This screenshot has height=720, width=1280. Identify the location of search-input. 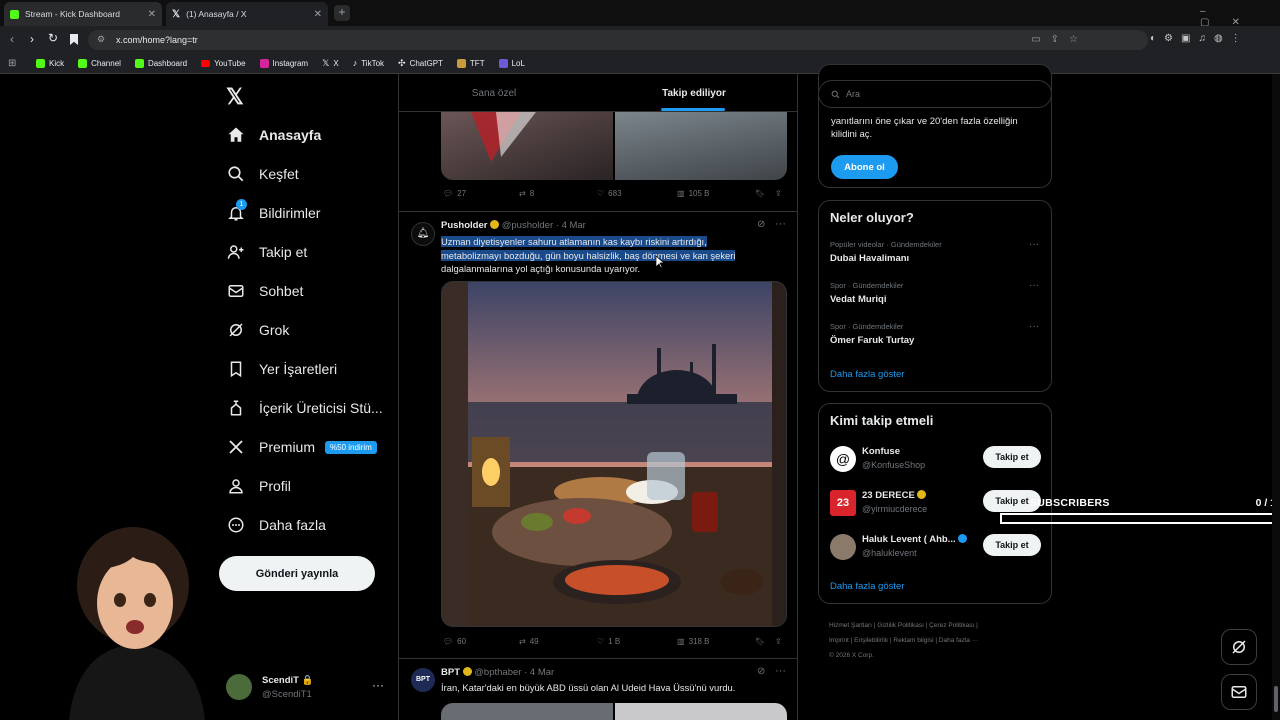
(936, 94).